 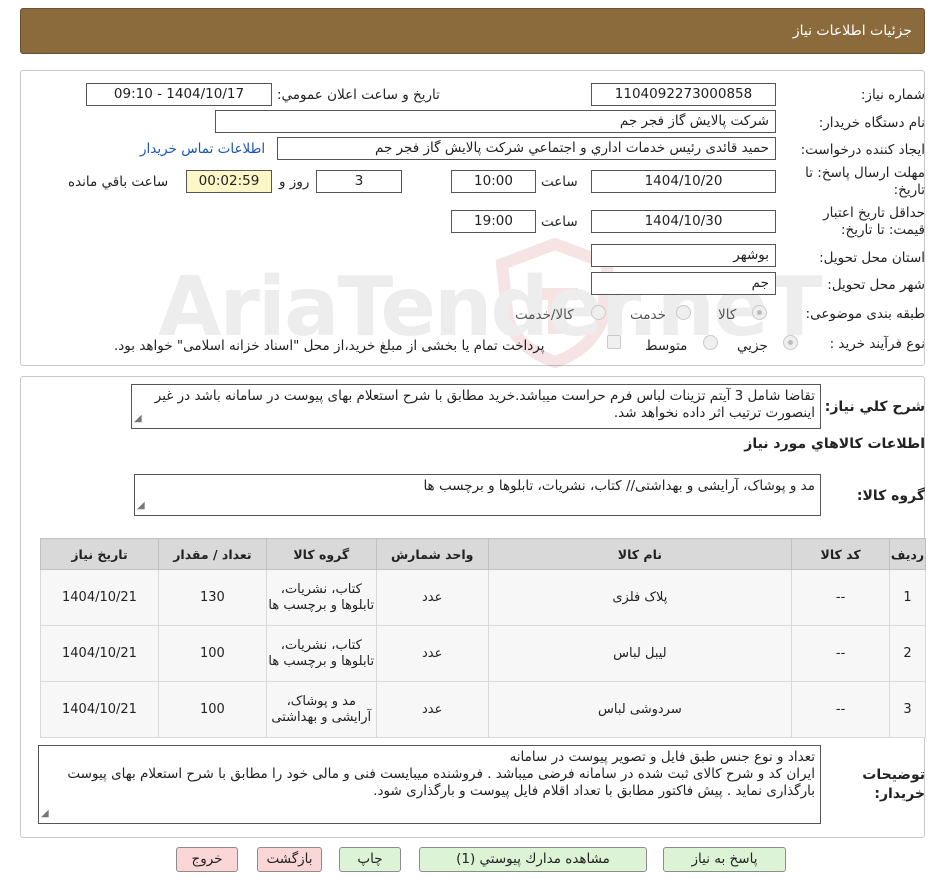 I want to click on city-label: شهر محل تحويل:, so click(x=876, y=285).